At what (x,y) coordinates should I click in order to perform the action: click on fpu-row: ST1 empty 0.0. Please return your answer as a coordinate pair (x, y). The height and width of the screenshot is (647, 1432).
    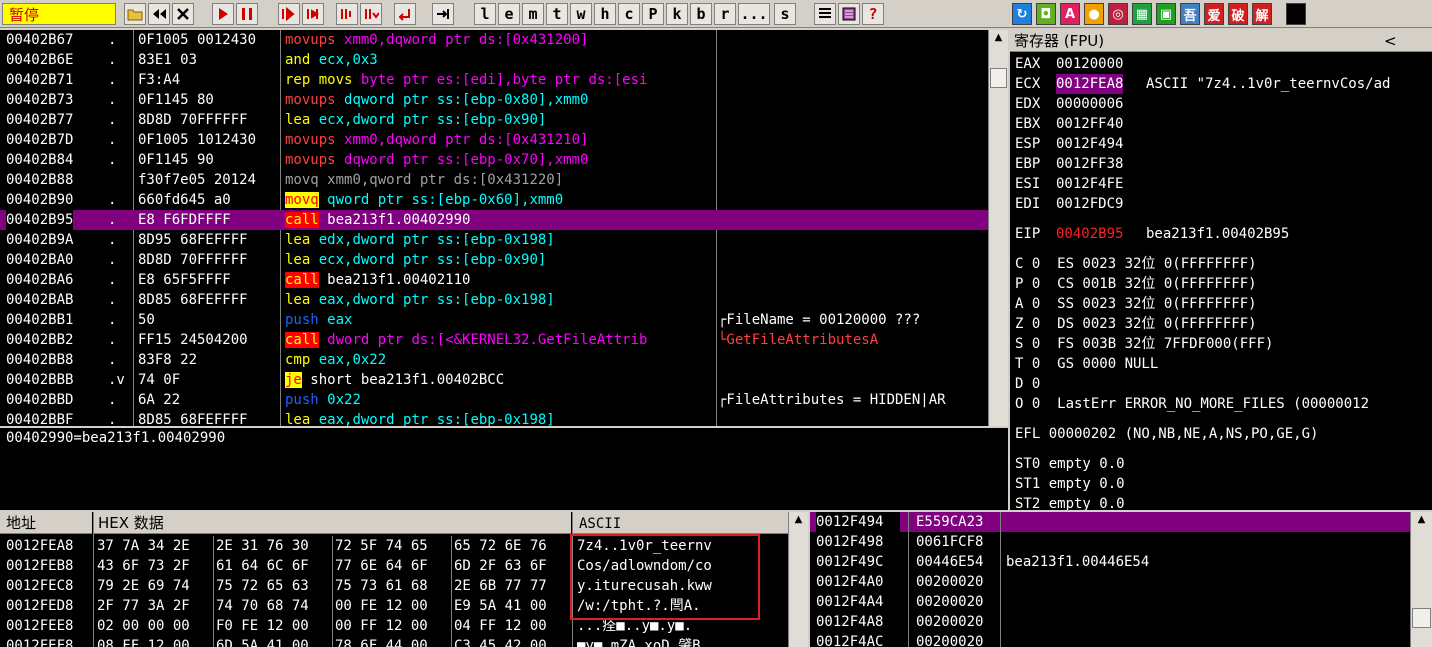
    Looking at the image, I should click on (1221, 484).